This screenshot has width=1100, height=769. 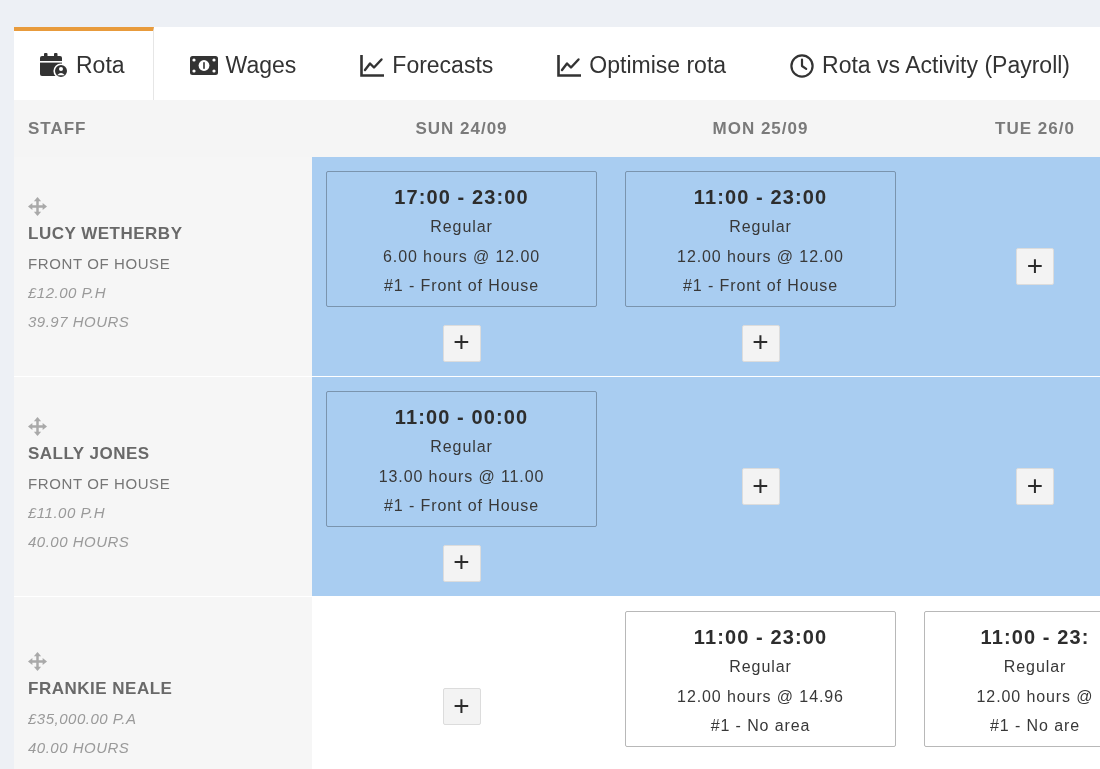 I want to click on calendar-user-icon, so click(x=54, y=65).